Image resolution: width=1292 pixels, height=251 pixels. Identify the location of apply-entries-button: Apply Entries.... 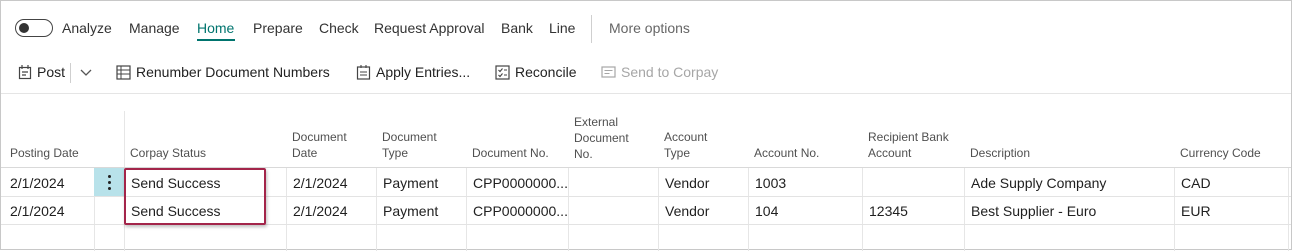
(413, 72).